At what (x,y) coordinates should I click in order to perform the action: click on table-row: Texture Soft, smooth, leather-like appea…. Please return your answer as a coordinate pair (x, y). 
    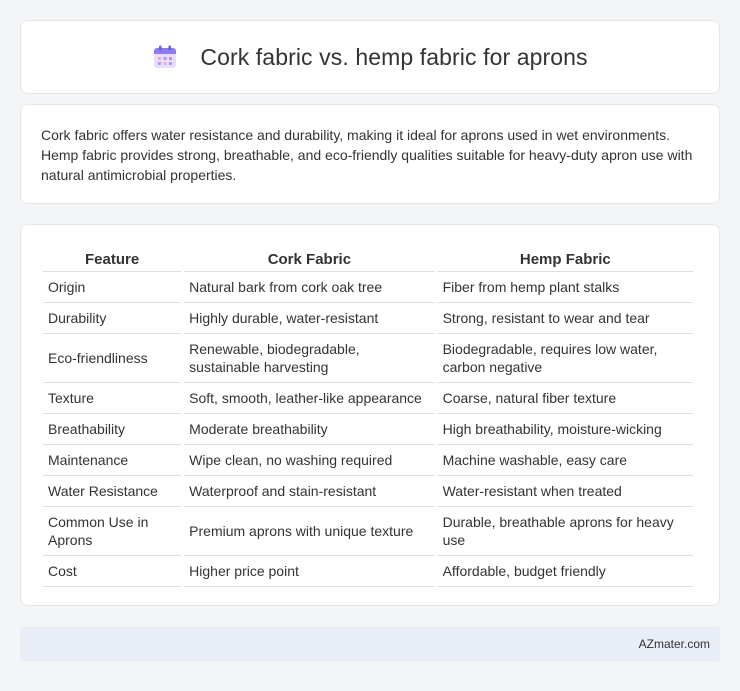
    Looking at the image, I should click on (368, 398).